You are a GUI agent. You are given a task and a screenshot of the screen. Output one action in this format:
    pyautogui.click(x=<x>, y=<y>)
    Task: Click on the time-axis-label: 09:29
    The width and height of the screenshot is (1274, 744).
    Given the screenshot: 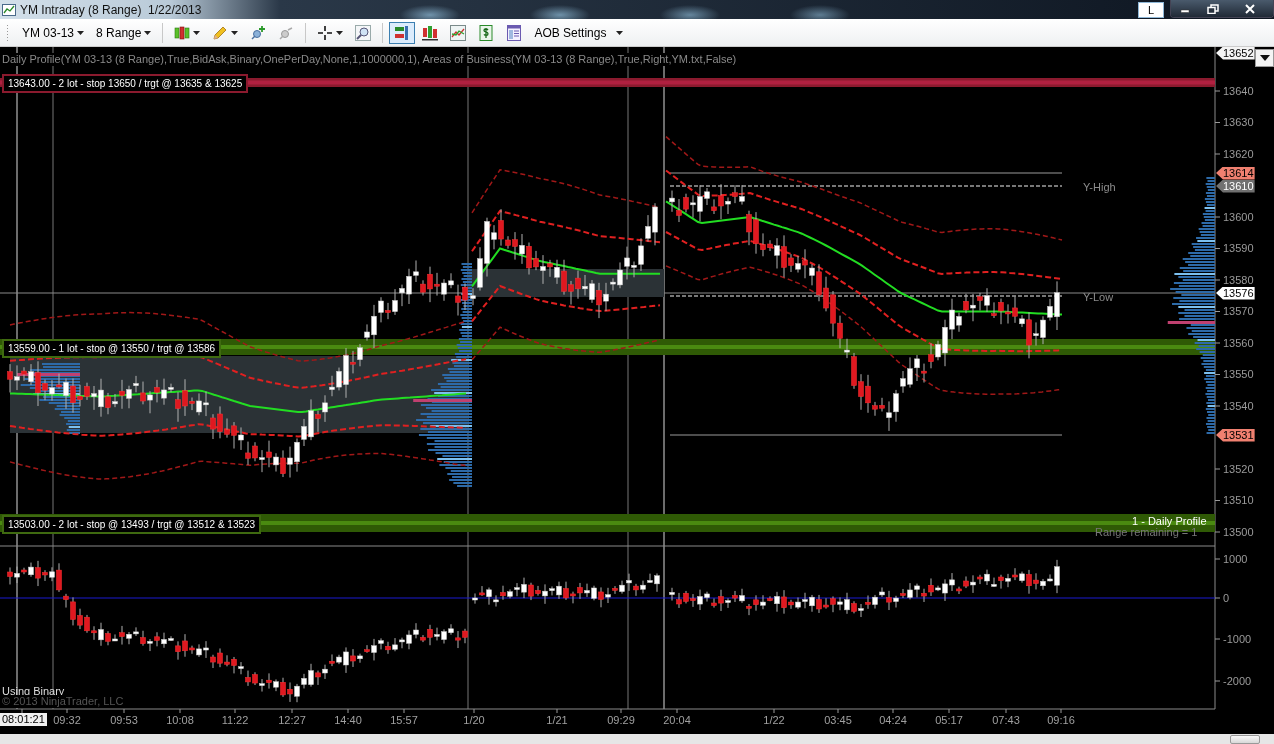 What is the action you would take?
    pyautogui.click(x=621, y=720)
    